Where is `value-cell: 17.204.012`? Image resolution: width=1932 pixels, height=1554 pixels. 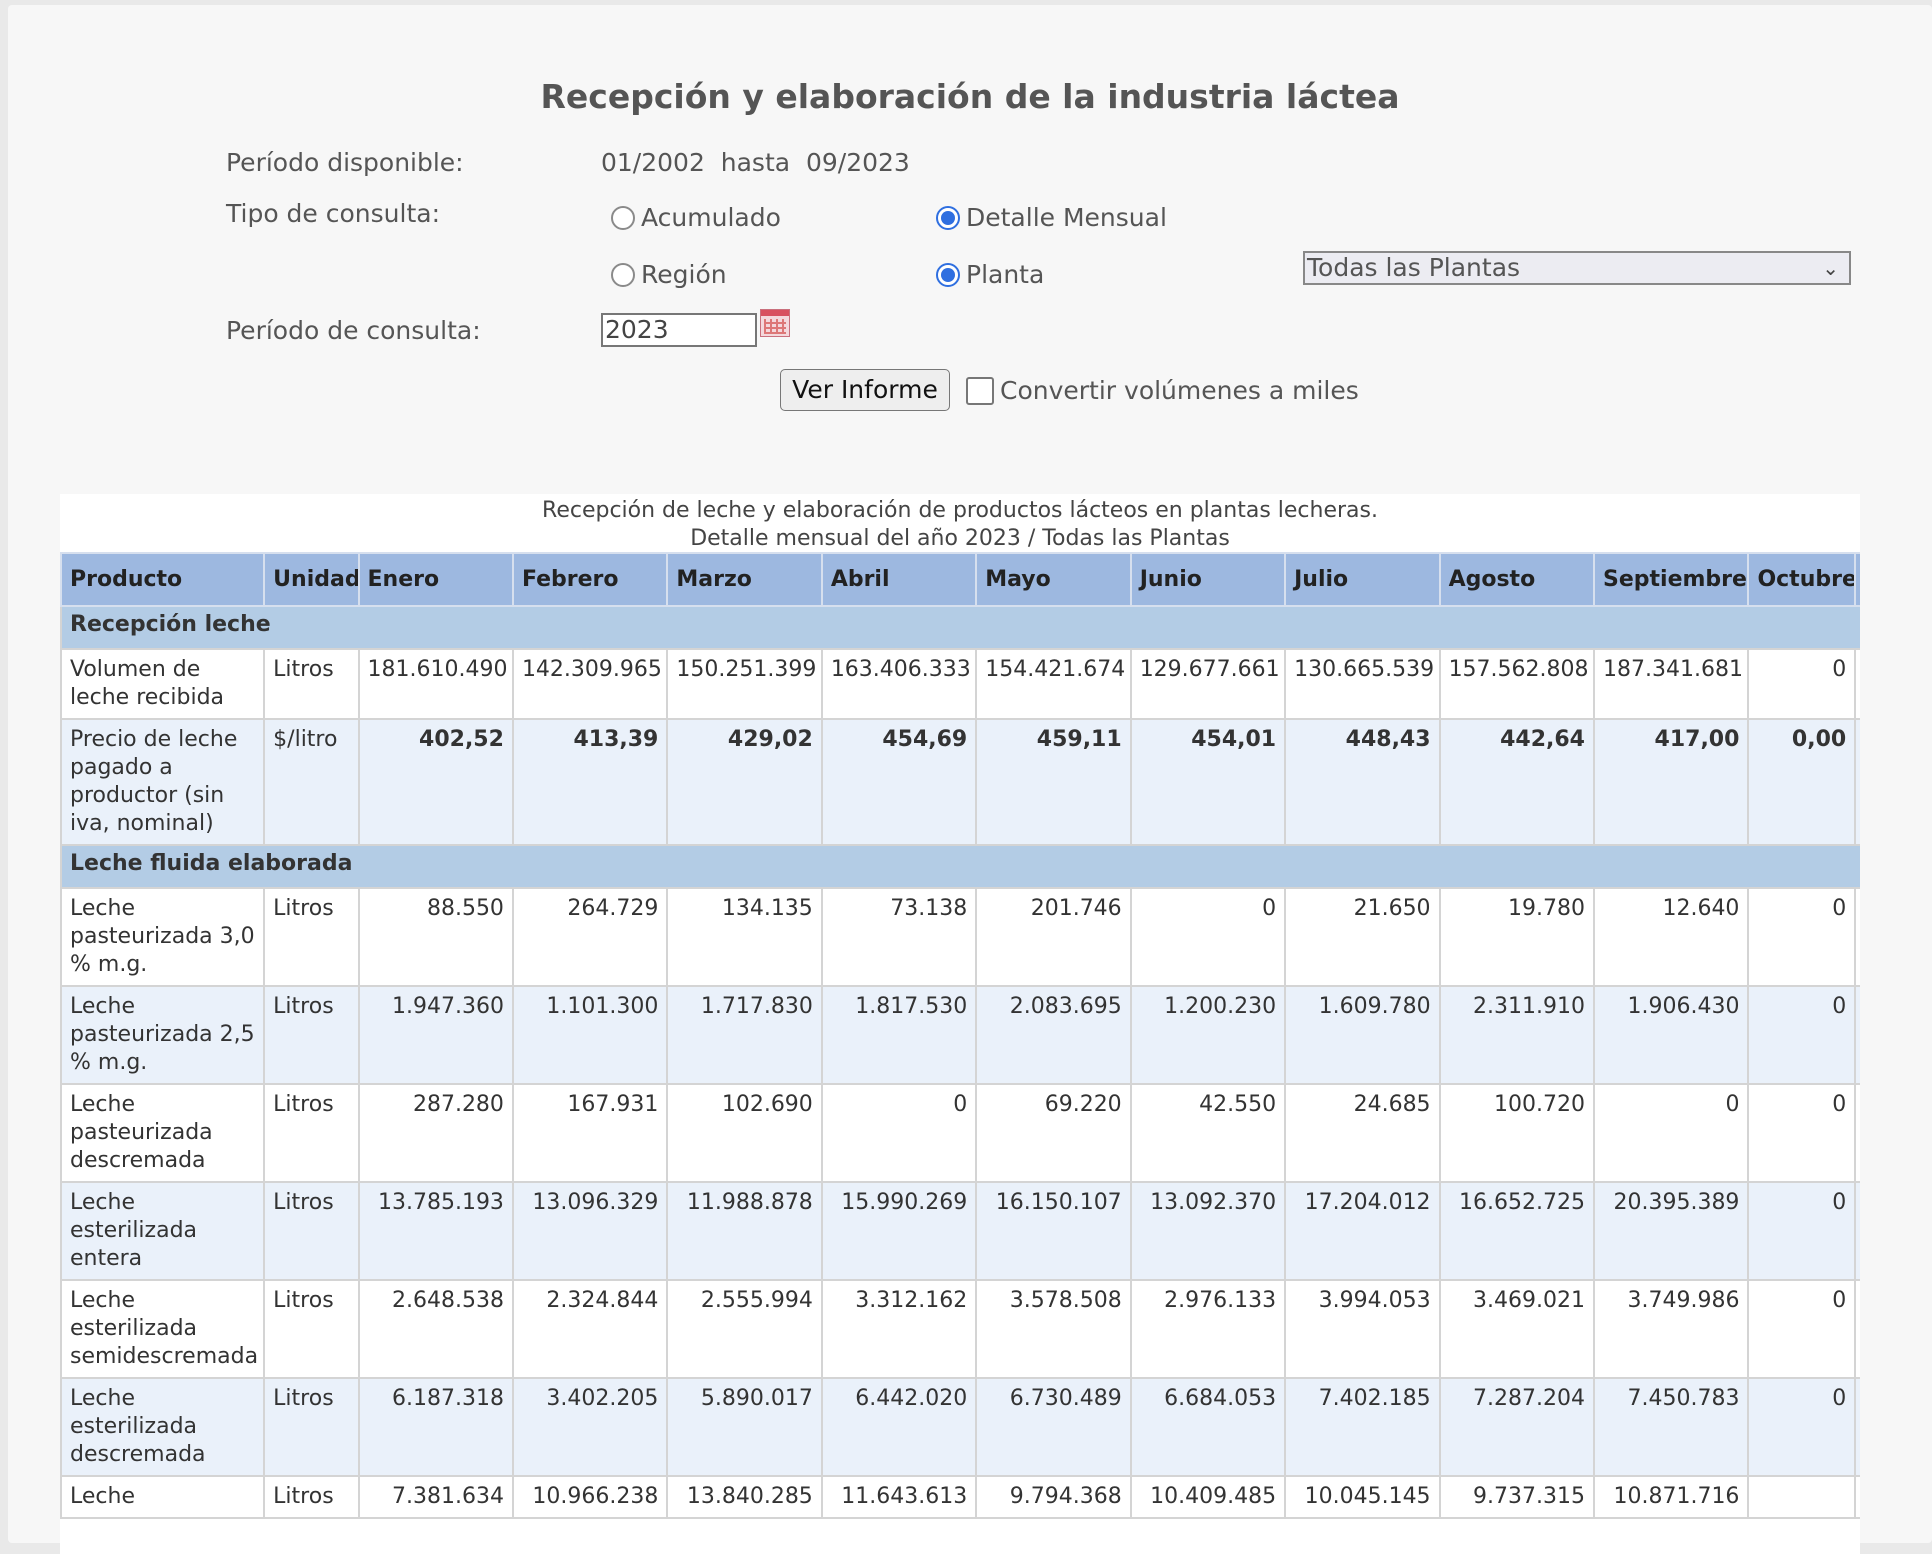
value-cell: 17.204.012 is located at coordinates (1362, 1231).